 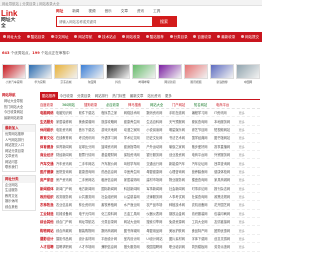 I want to click on site-link: 猎头服务网, so click(x=135, y=246).